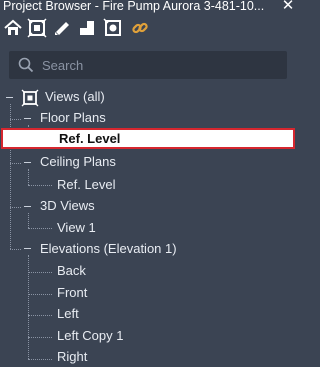  Describe the element at coordinates (90, 336) in the screenshot. I see `tree-item-left-copy-1: Left Copy 1` at that location.